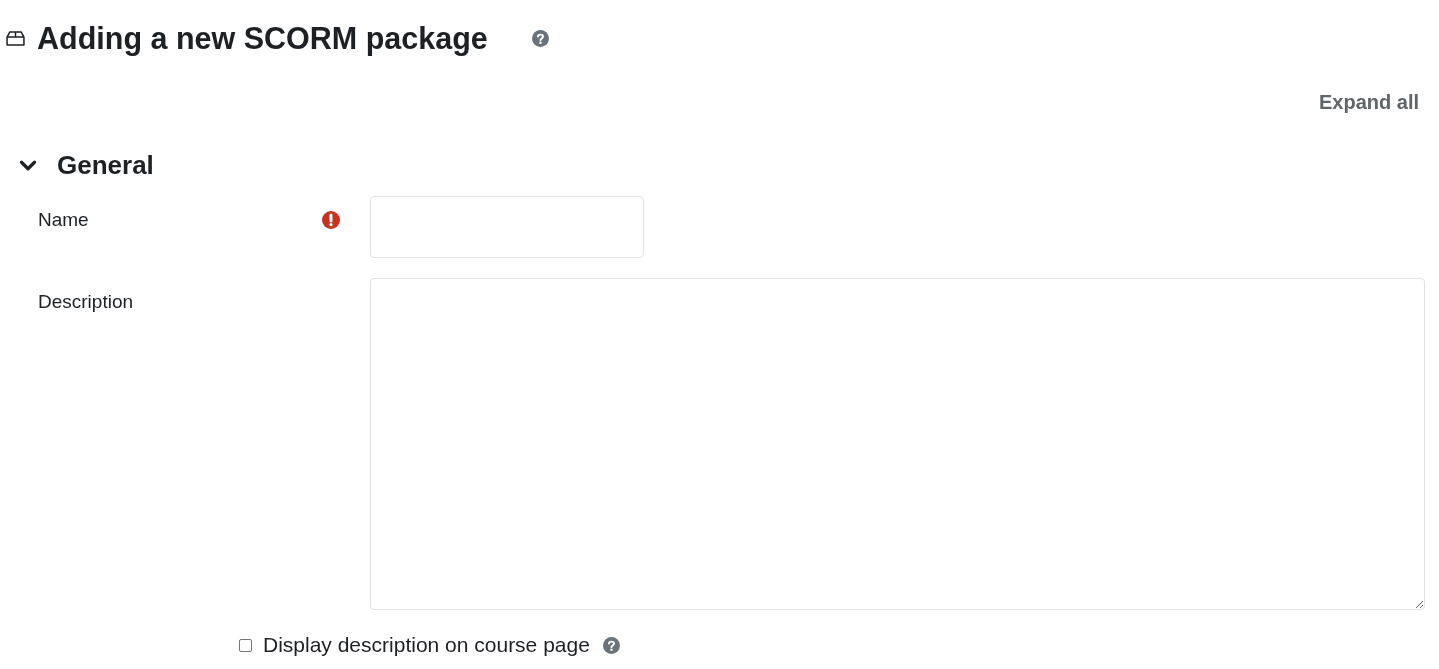  I want to click on expand-all-link: Expand all, so click(1368, 102).